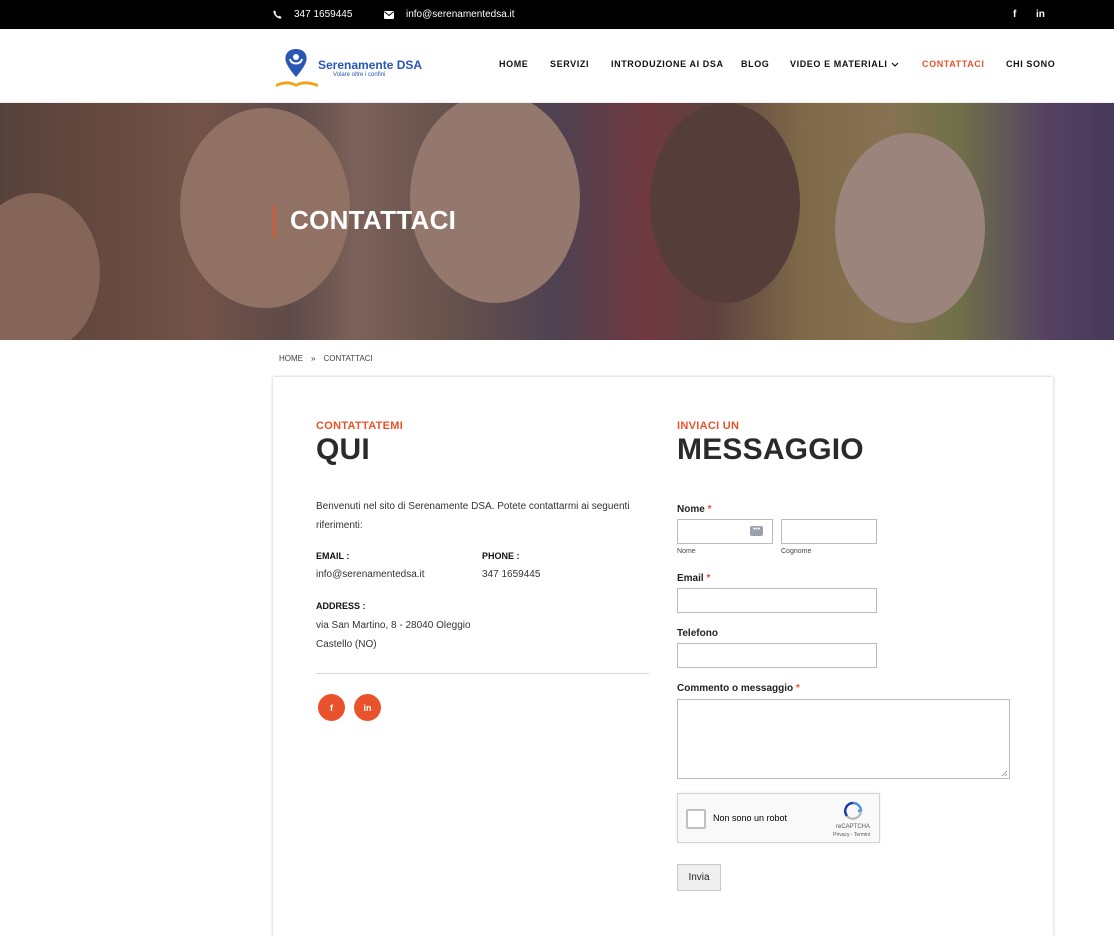 The image size is (1114, 937). What do you see at coordinates (511, 574) in the screenshot?
I see `phone-value: 347 1659445` at bounding box center [511, 574].